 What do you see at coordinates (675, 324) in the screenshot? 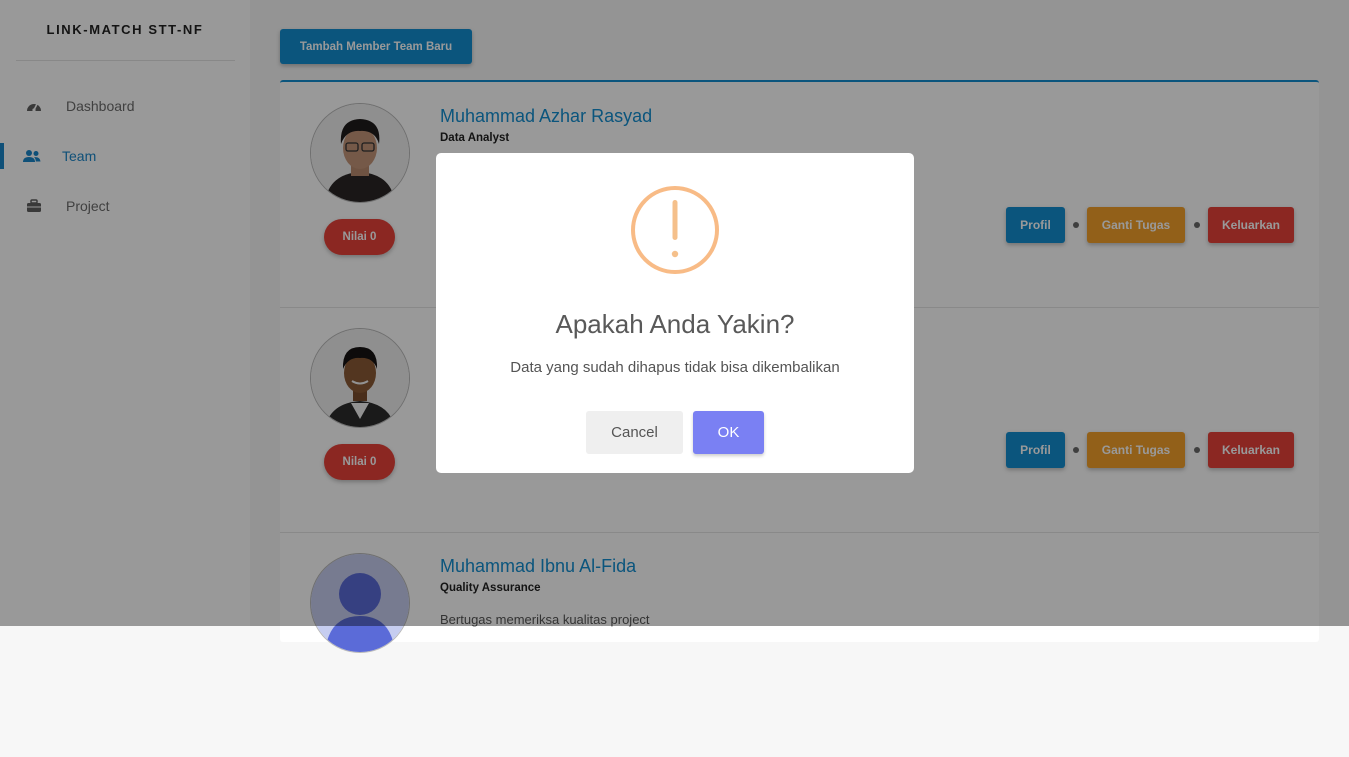
I see `dialog-title: Apakah Anda Yakin?` at bounding box center [675, 324].